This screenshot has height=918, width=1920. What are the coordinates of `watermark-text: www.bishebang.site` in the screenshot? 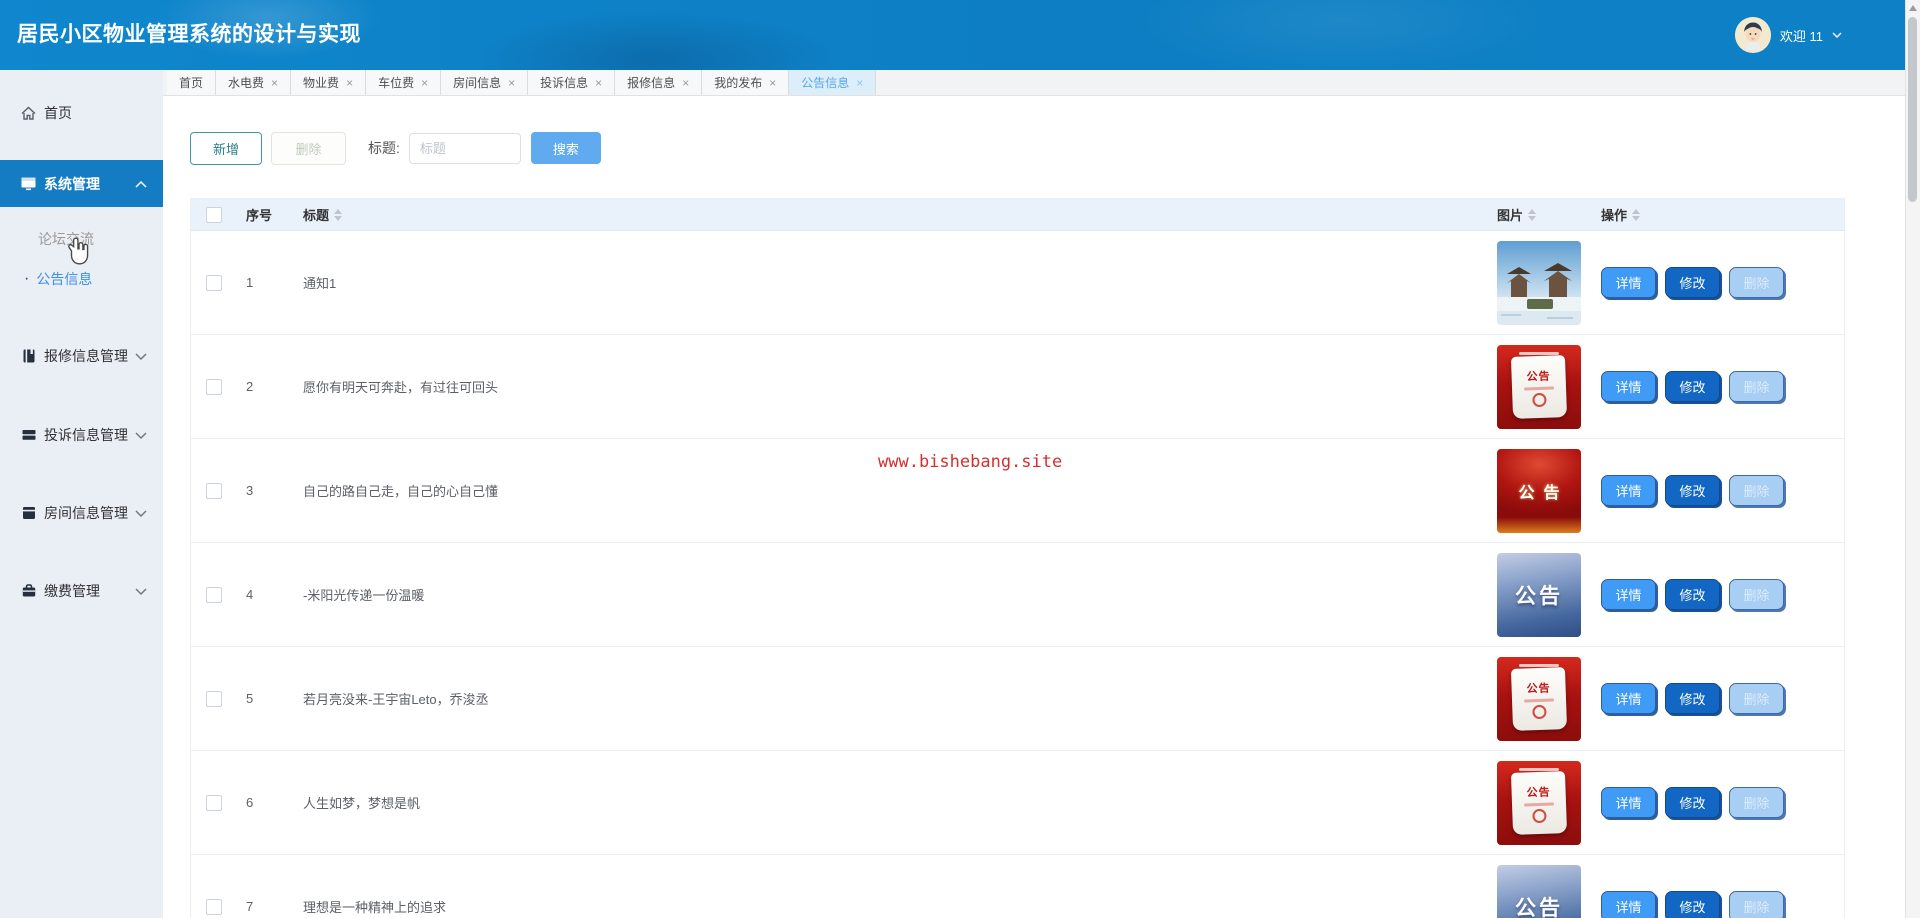 It's located at (970, 462).